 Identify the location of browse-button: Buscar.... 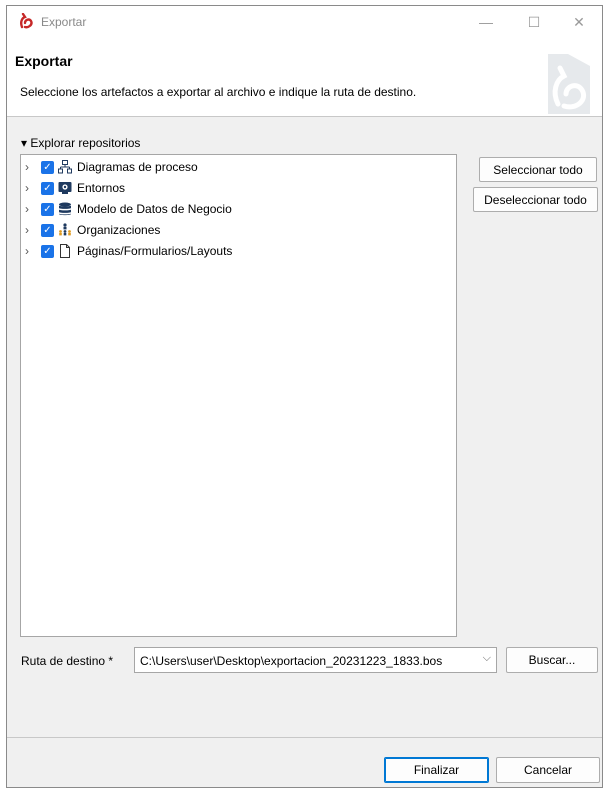
(552, 660).